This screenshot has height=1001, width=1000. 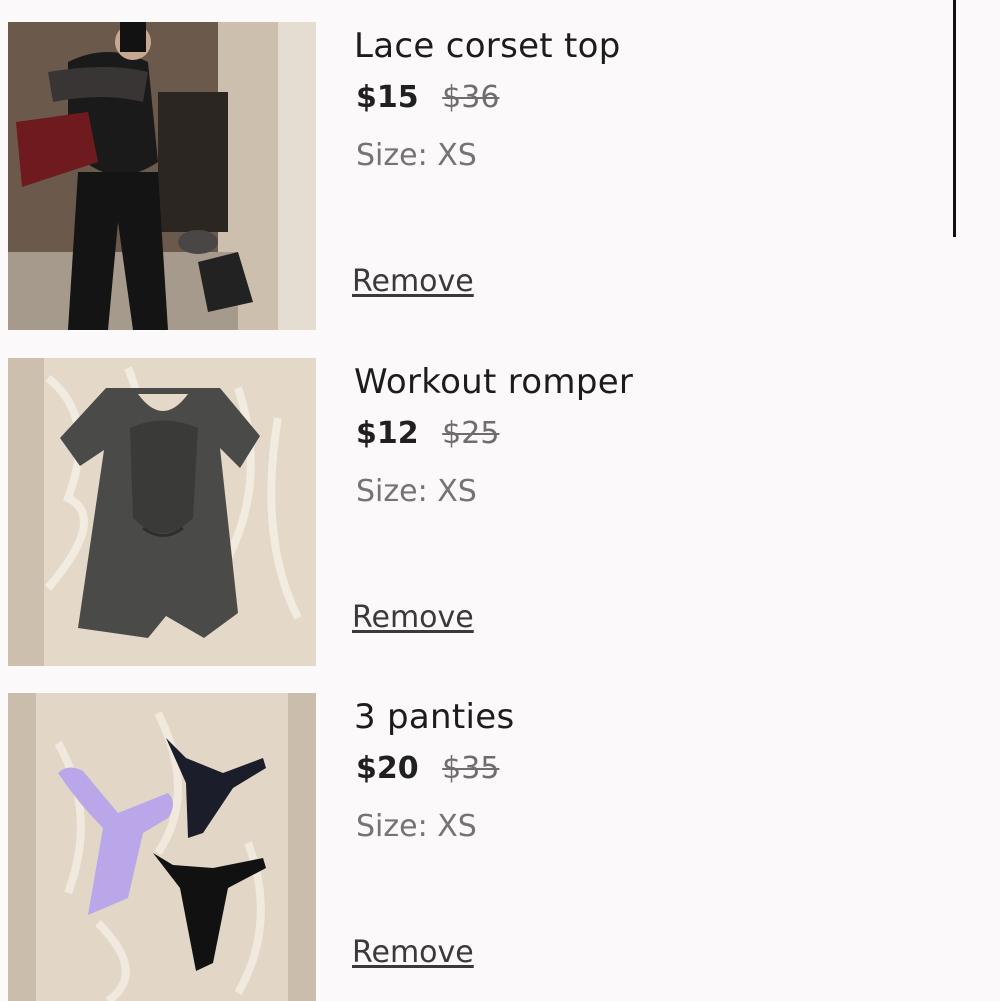 I want to click on item-original-price: $25, so click(x=471, y=433).